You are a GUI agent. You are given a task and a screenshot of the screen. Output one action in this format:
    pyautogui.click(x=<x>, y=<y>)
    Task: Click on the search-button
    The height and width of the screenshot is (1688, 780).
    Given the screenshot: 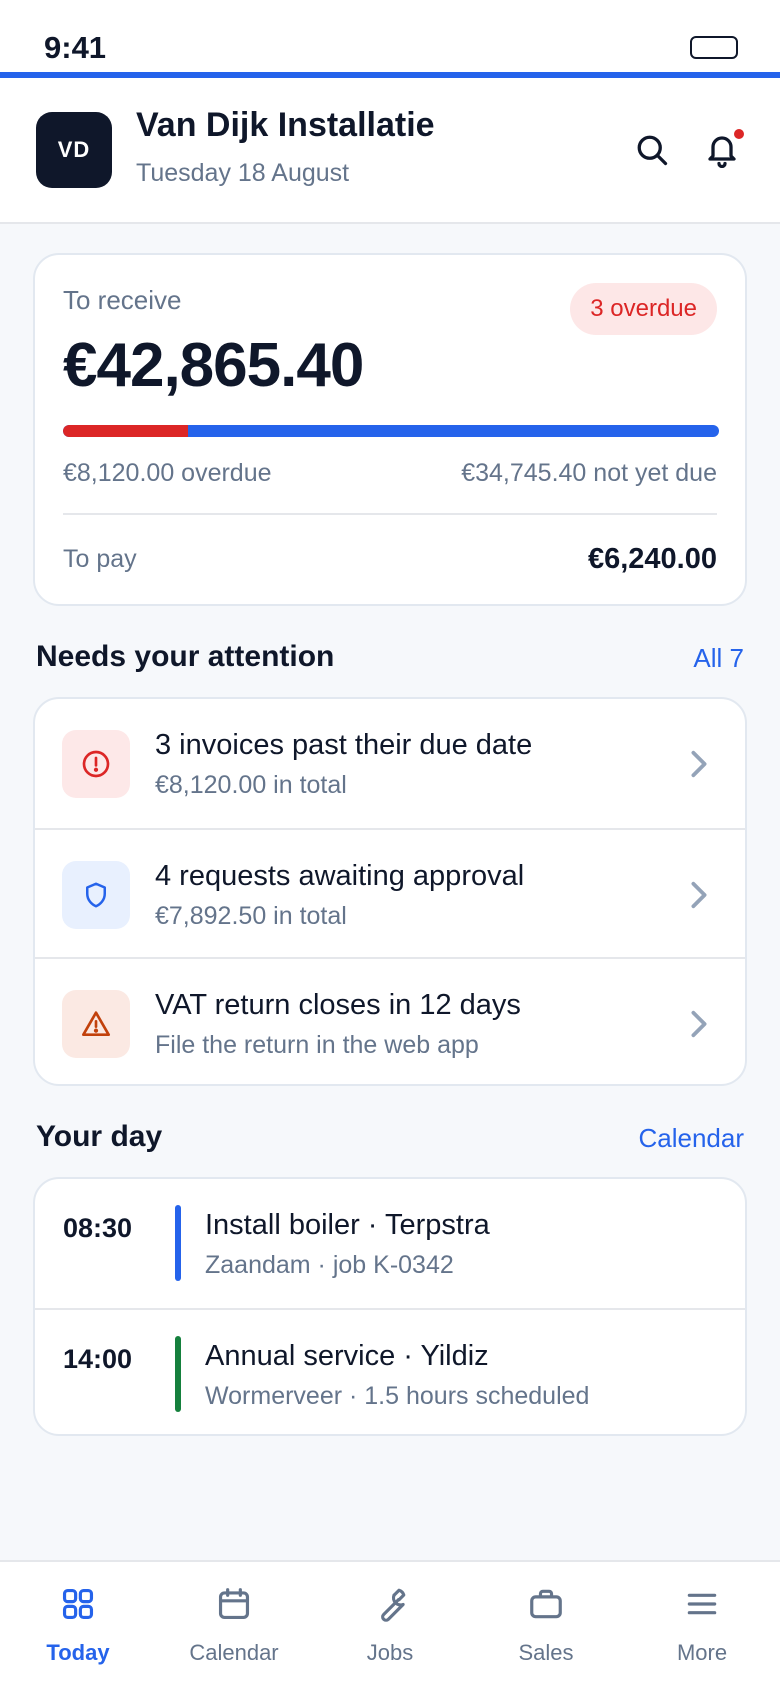 What is the action you would take?
    pyautogui.click(x=652, y=150)
    